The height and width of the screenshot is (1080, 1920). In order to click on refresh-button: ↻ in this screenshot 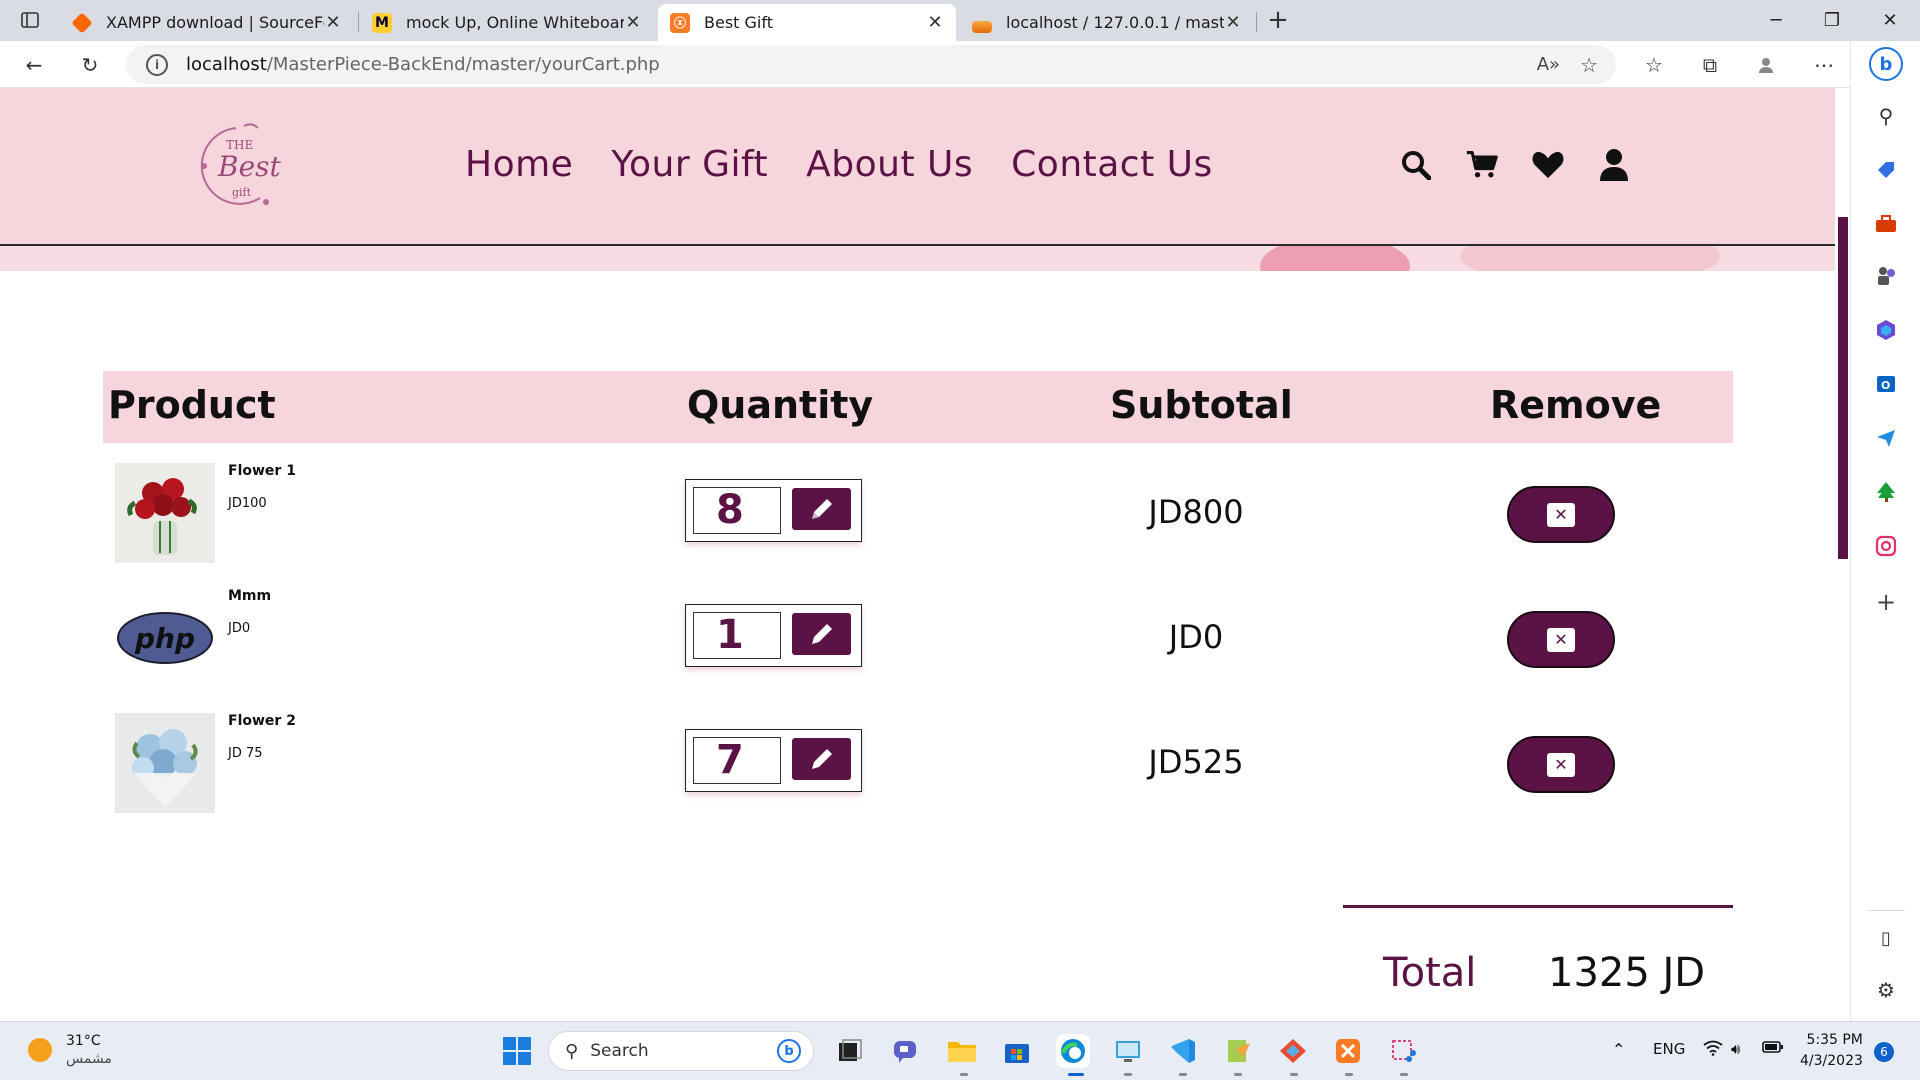, I will do `click(90, 65)`.